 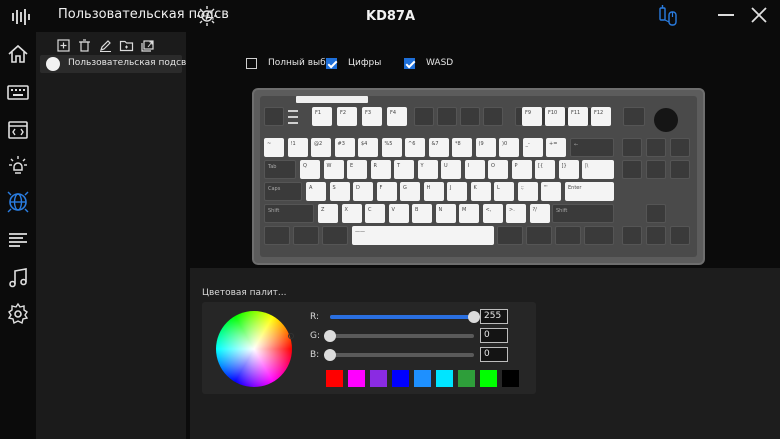 What do you see at coordinates (291, 336) in the screenshot?
I see `color-wheel-handle` at bounding box center [291, 336].